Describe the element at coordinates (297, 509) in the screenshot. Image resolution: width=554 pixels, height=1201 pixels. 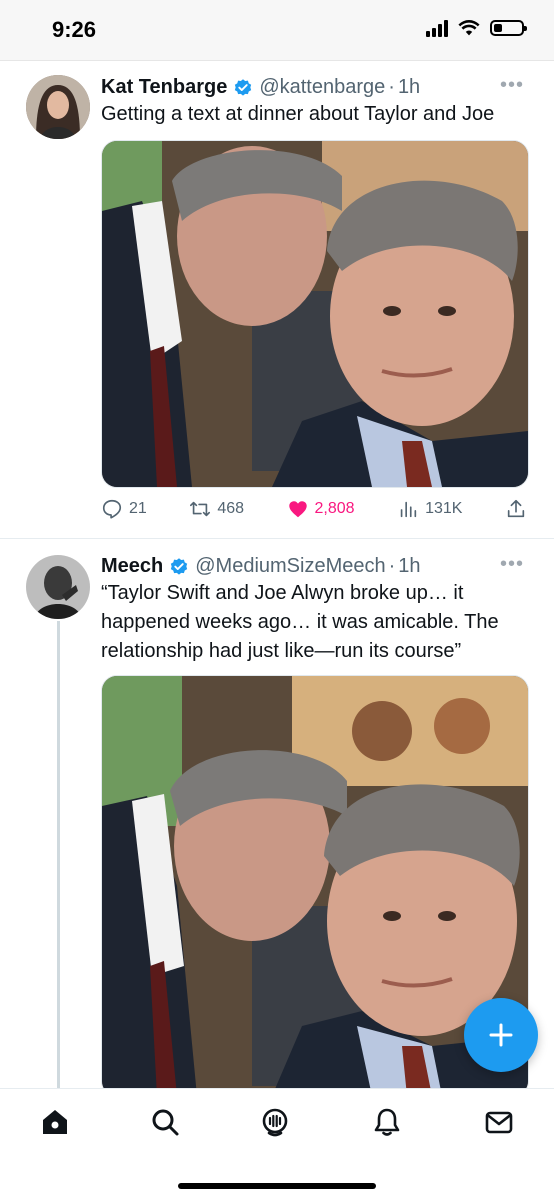
I see `heart-icon` at that location.